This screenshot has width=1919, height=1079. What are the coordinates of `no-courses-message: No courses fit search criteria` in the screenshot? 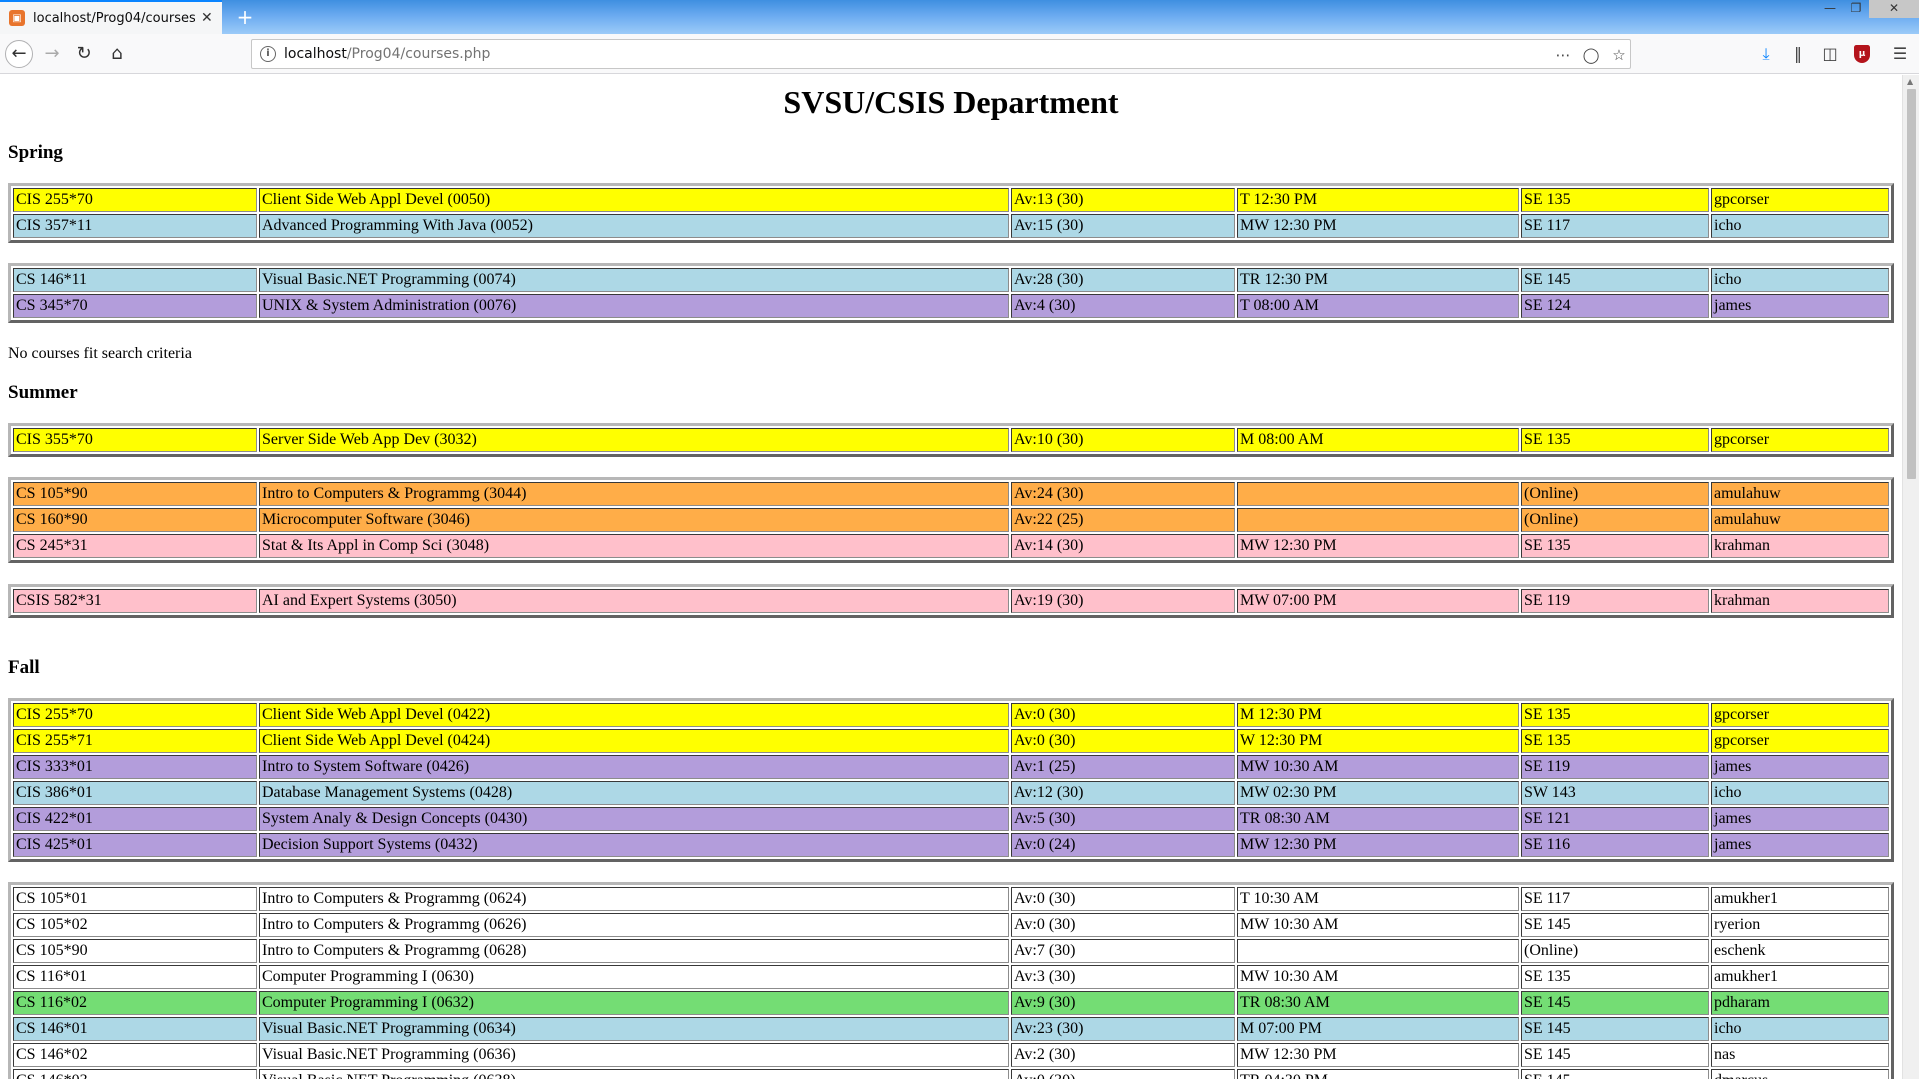 It's located at (100, 353).